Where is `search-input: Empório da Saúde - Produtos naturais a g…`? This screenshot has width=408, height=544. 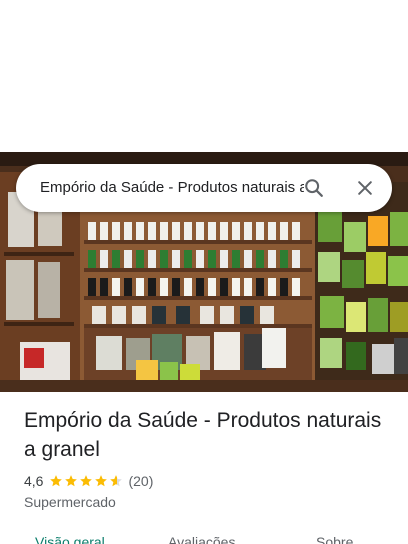
search-input: Empório da Saúde - Produtos naturais a g… is located at coordinates (172, 188).